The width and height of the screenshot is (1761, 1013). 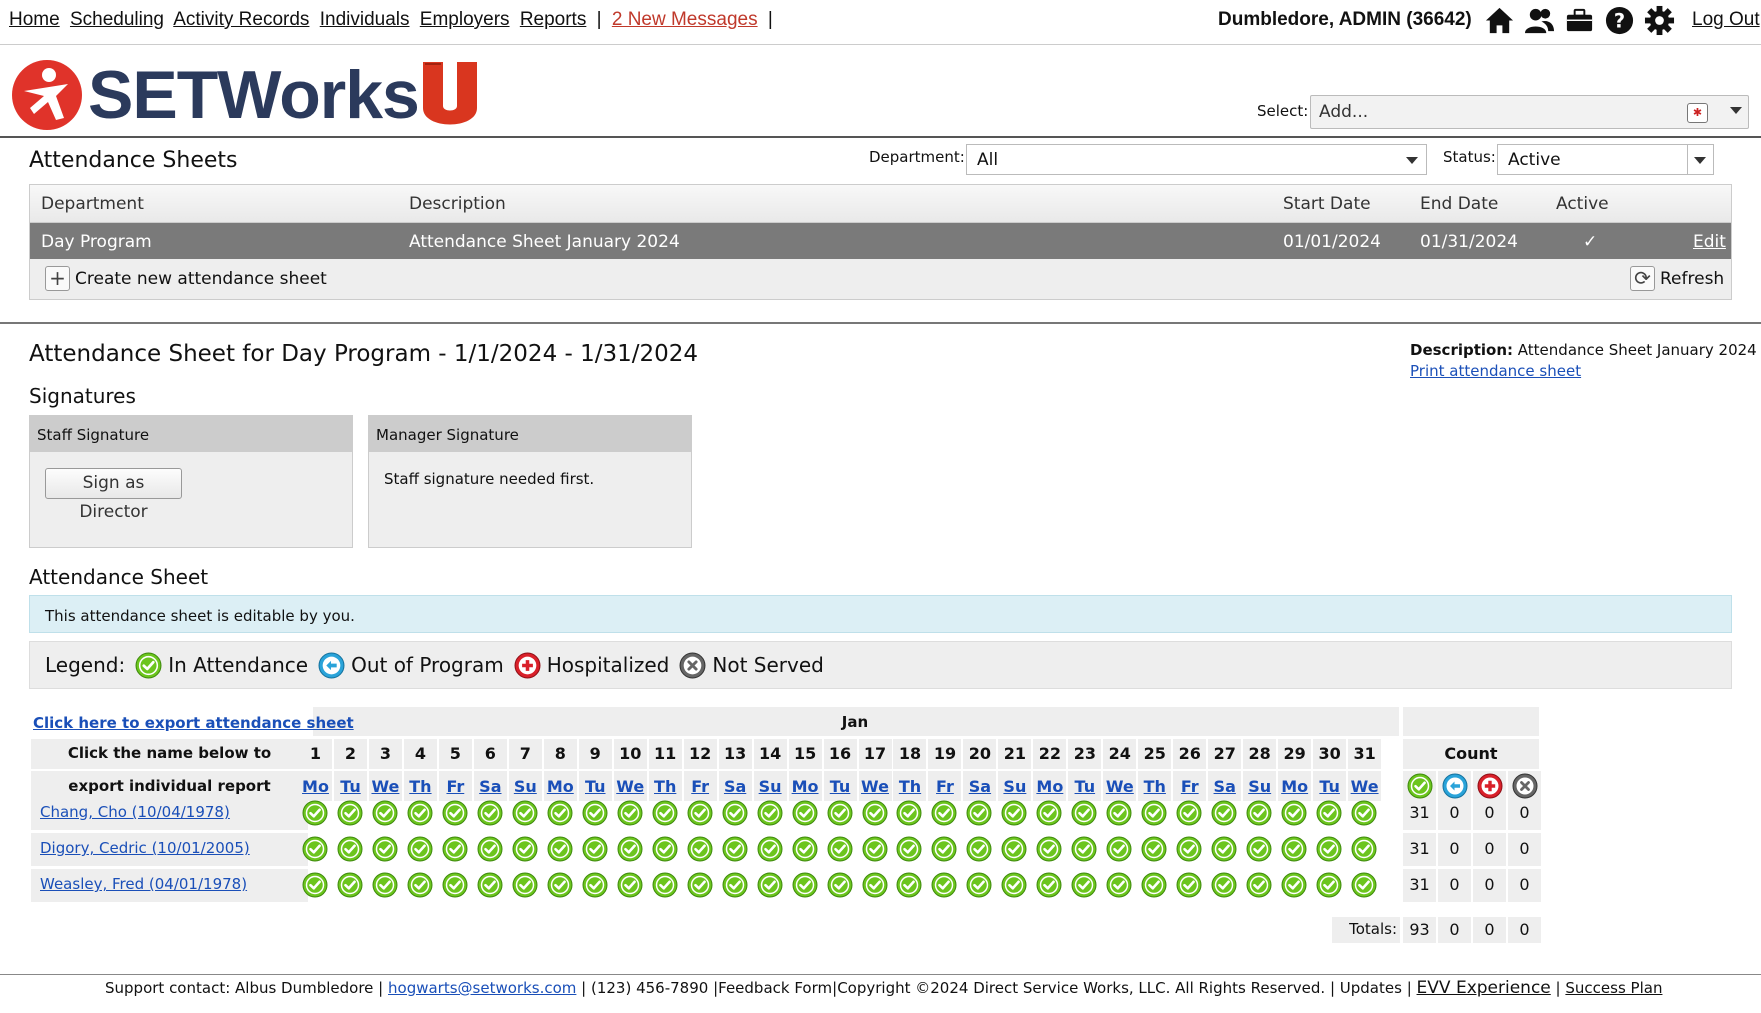 I want to click on nav-messages: 2 New Messages, so click(x=685, y=19).